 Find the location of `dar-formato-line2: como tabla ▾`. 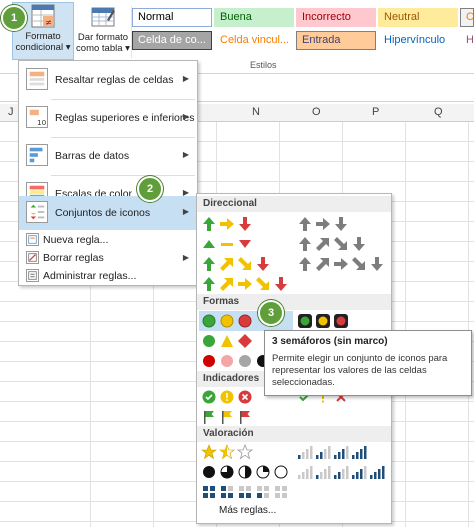

dar-formato-line2: como tabla ▾ is located at coordinates (103, 48).